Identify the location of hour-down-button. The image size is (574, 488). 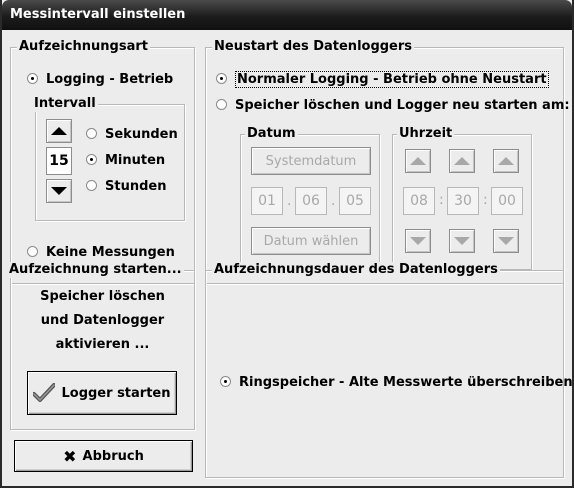
(418, 241).